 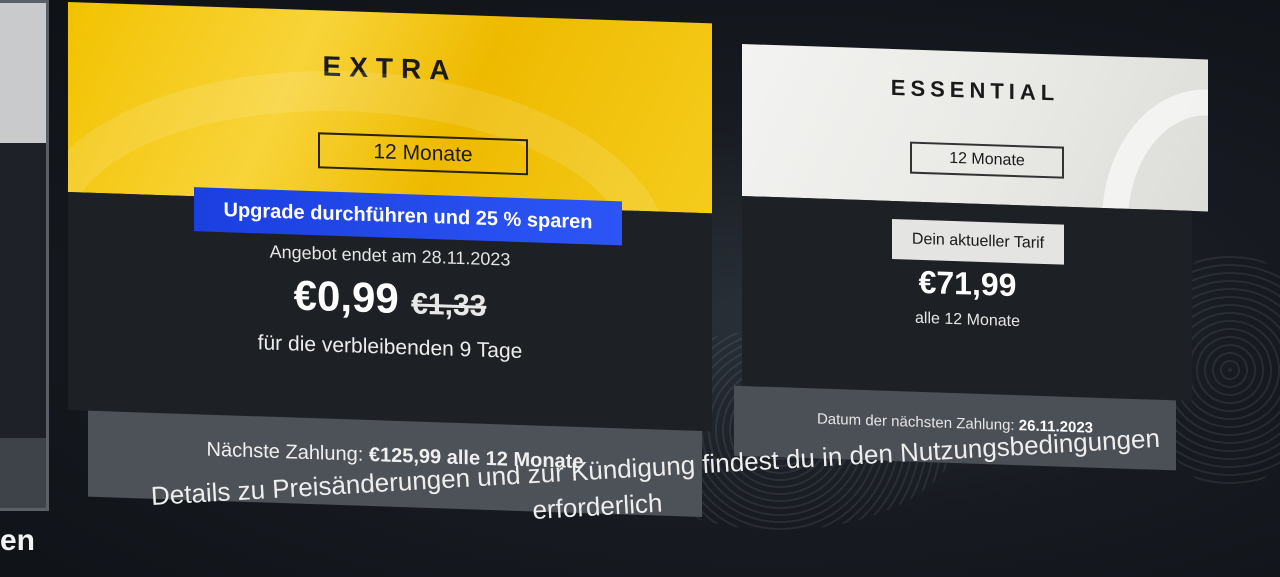 I want to click on essential-title: ESSENTIAL, so click(x=975, y=90).